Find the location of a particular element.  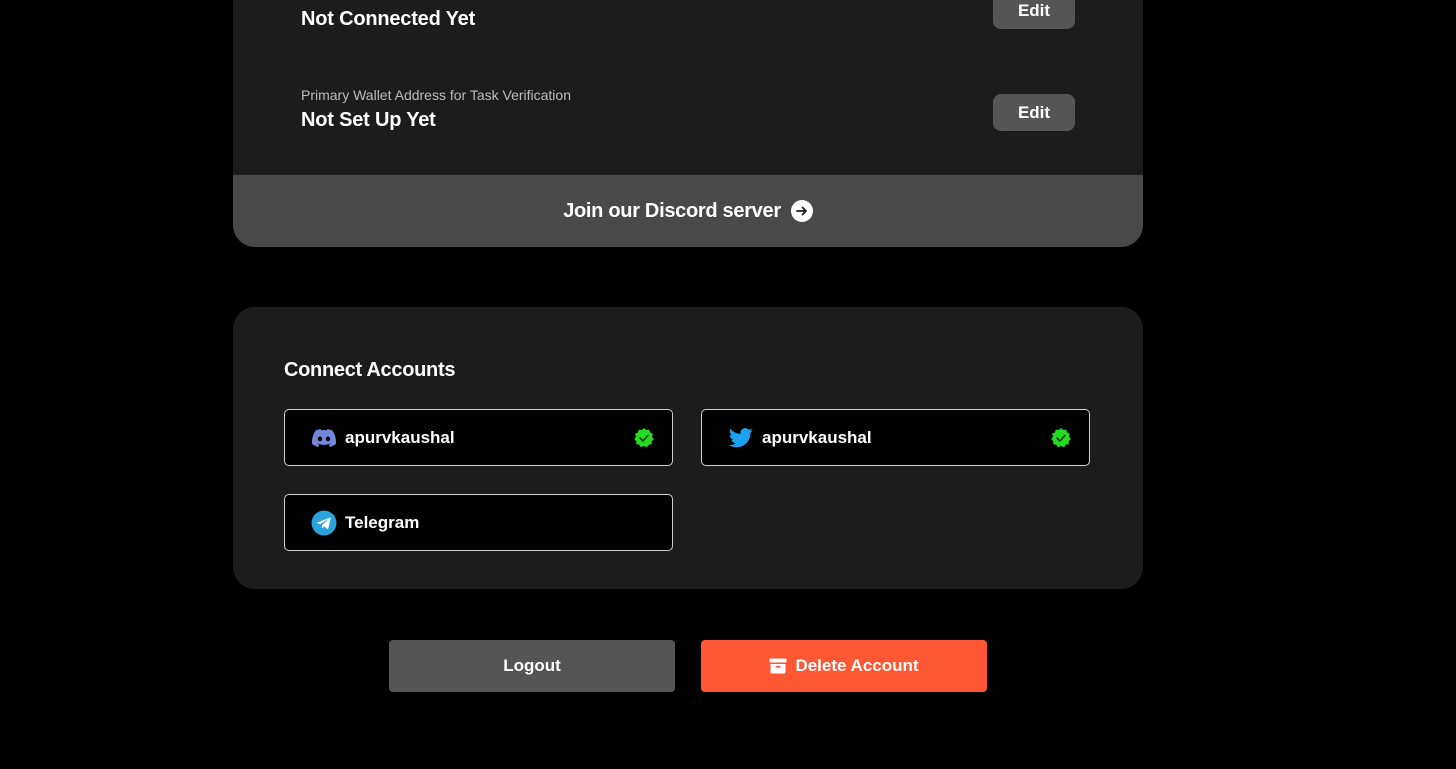

logout-button: Logout is located at coordinates (532, 666).